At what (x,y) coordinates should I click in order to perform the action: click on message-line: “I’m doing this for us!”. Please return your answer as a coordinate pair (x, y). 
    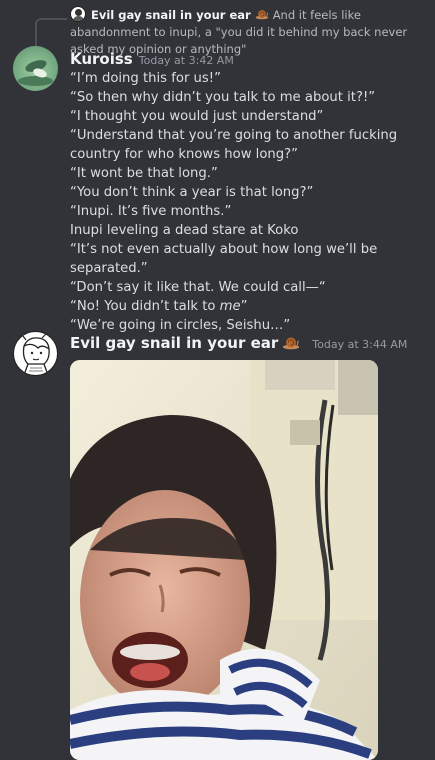
    Looking at the image, I should click on (145, 78).